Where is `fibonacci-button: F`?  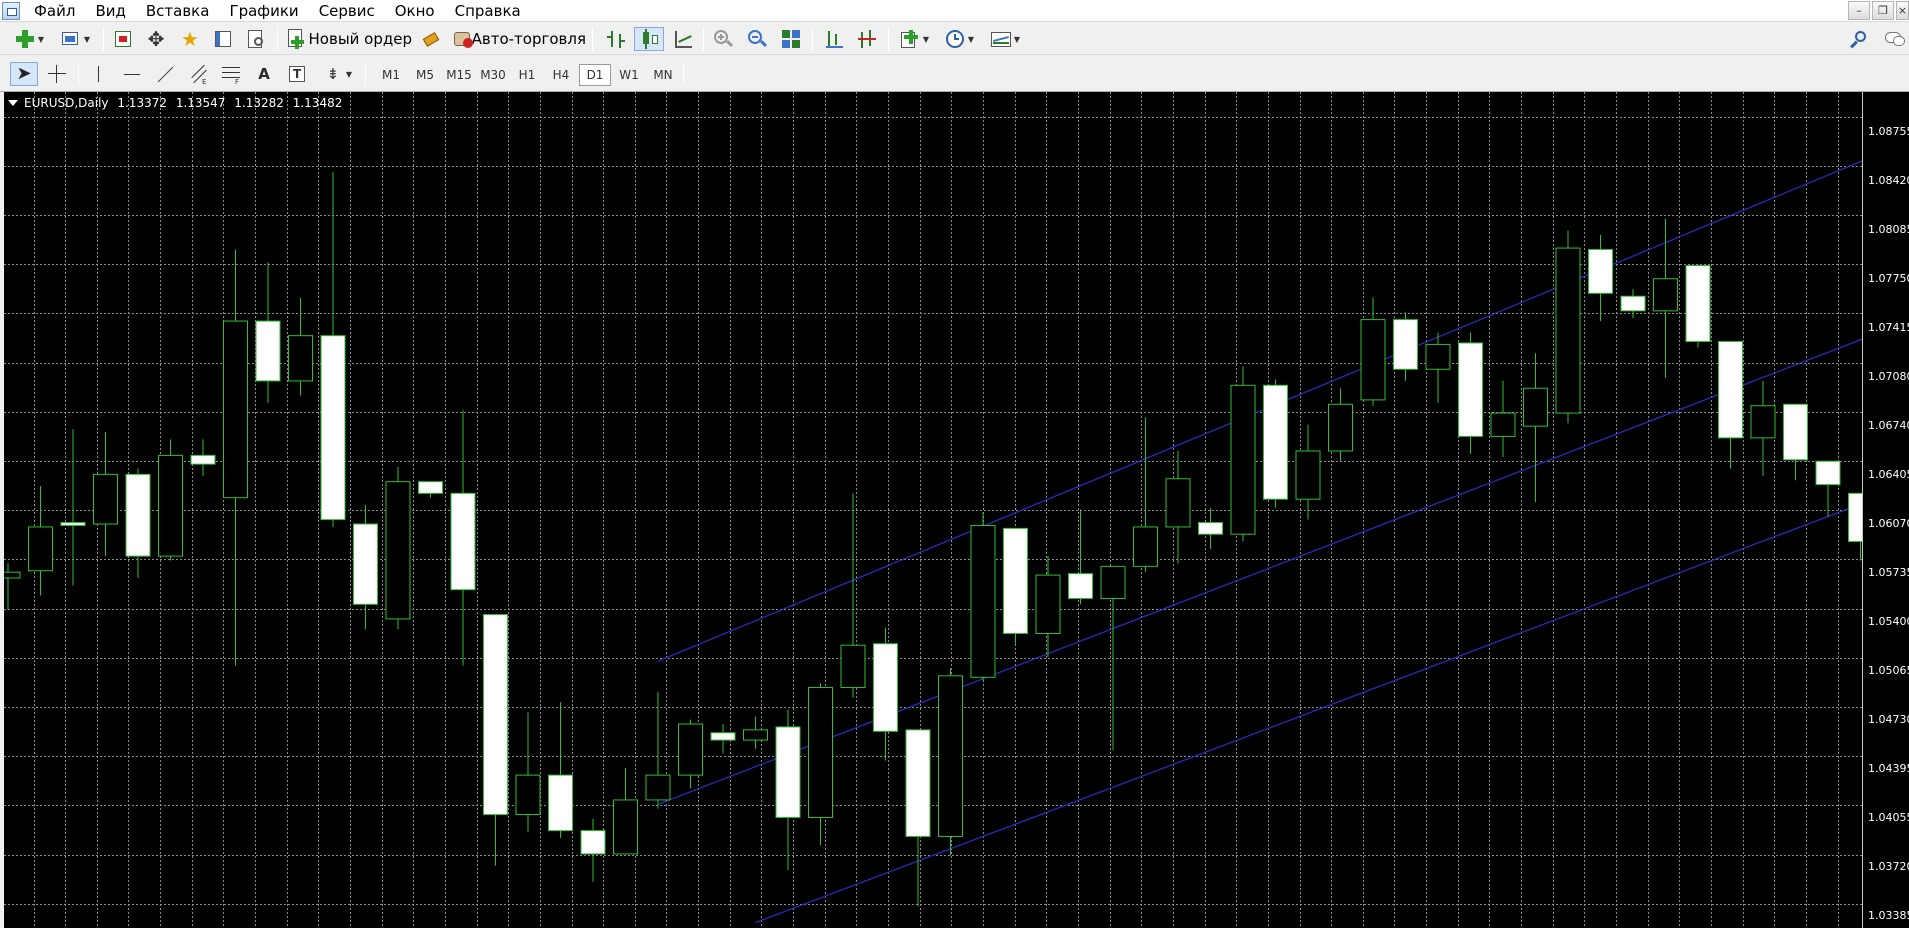
fibonacci-button: F is located at coordinates (231, 74).